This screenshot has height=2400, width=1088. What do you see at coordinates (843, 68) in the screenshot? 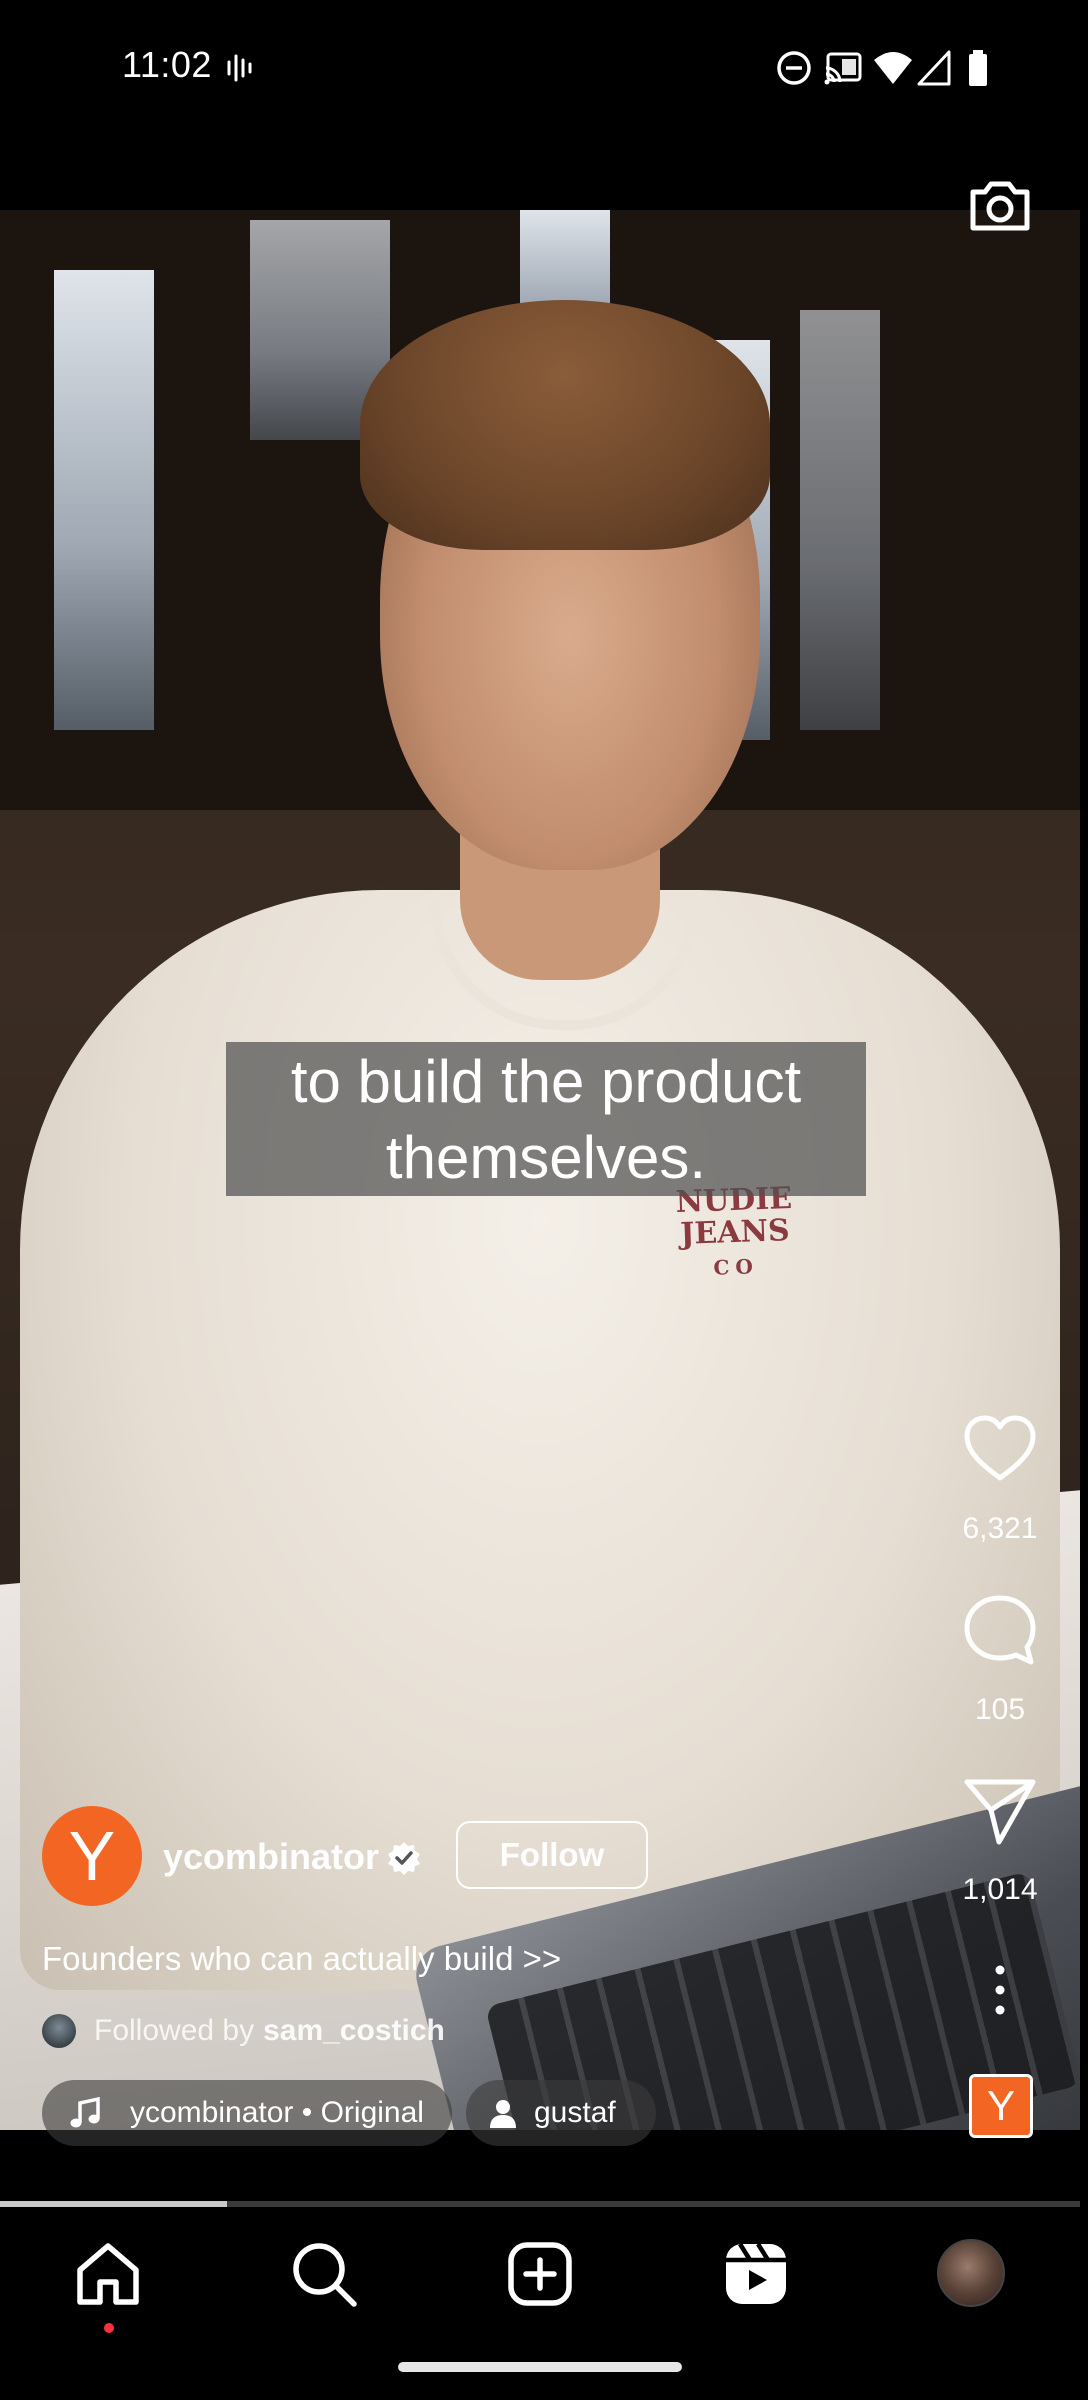
I see `cast-icon` at bounding box center [843, 68].